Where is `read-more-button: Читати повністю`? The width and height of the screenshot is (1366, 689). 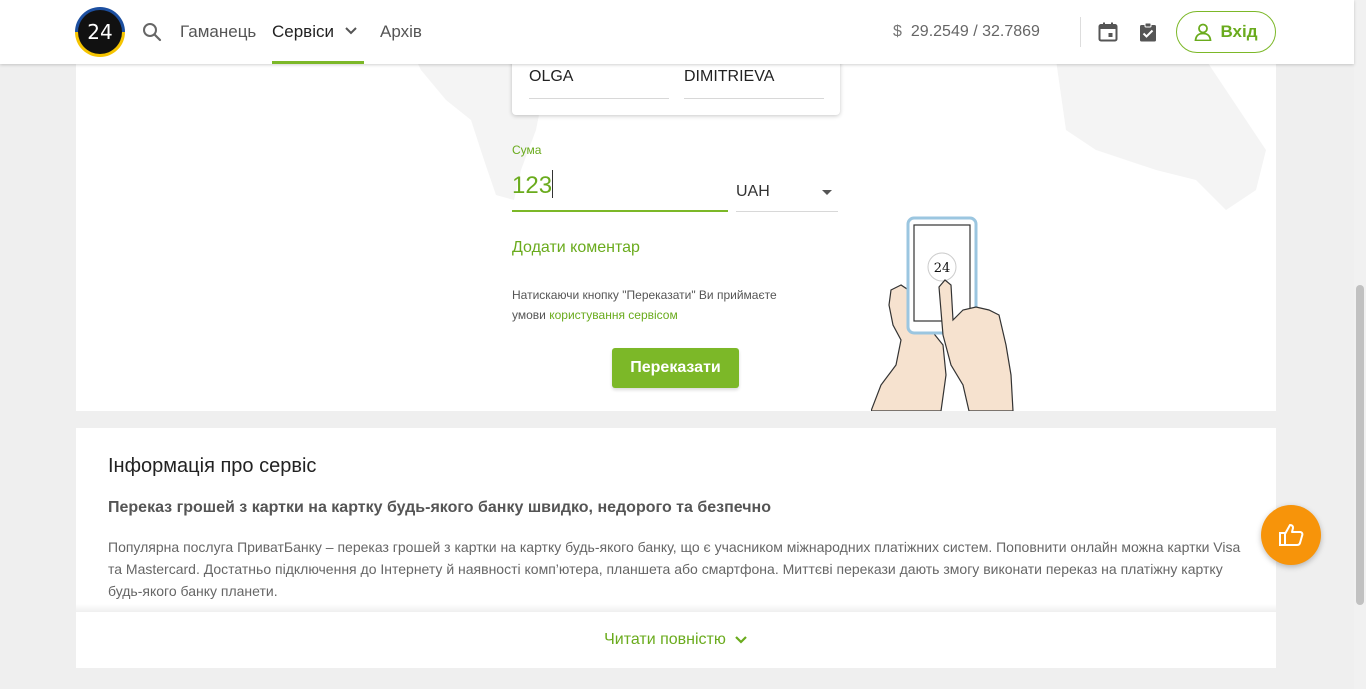 read-more-button: Читати повністю is located at coordinates (676, 640).